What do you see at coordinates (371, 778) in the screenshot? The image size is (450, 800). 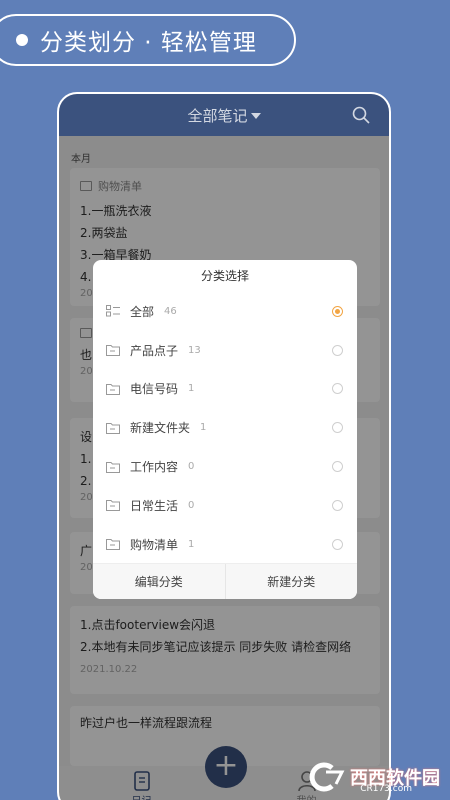 I see `watermark: 西西软件园 CR173.com` at bounding box center [371, 778].